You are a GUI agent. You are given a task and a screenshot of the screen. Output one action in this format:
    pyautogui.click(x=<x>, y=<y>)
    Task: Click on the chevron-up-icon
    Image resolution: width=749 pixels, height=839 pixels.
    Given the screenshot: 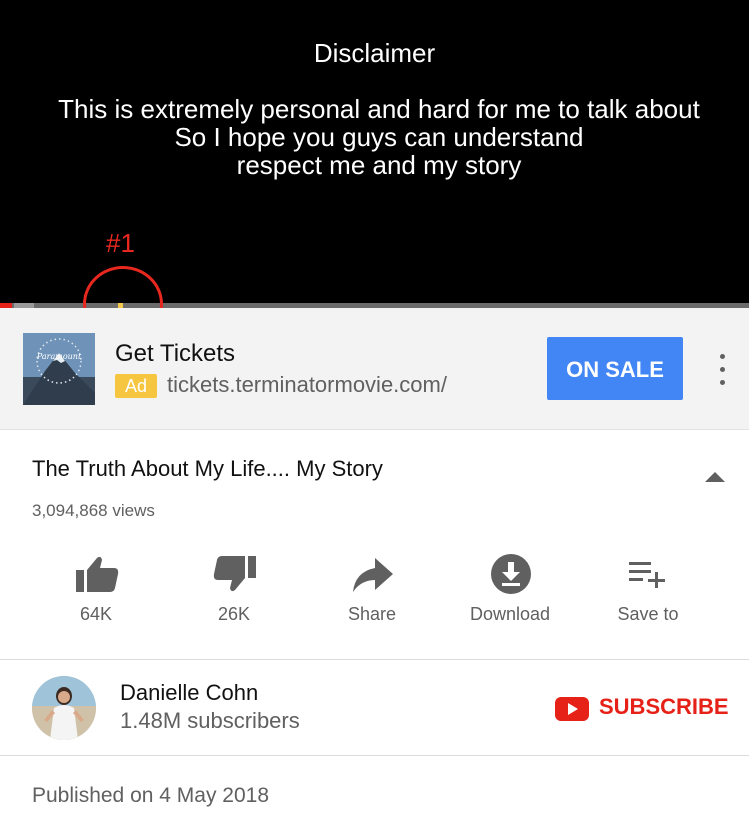 What is the action you would take?
    pyautogui.click(x=715, y=477)
    